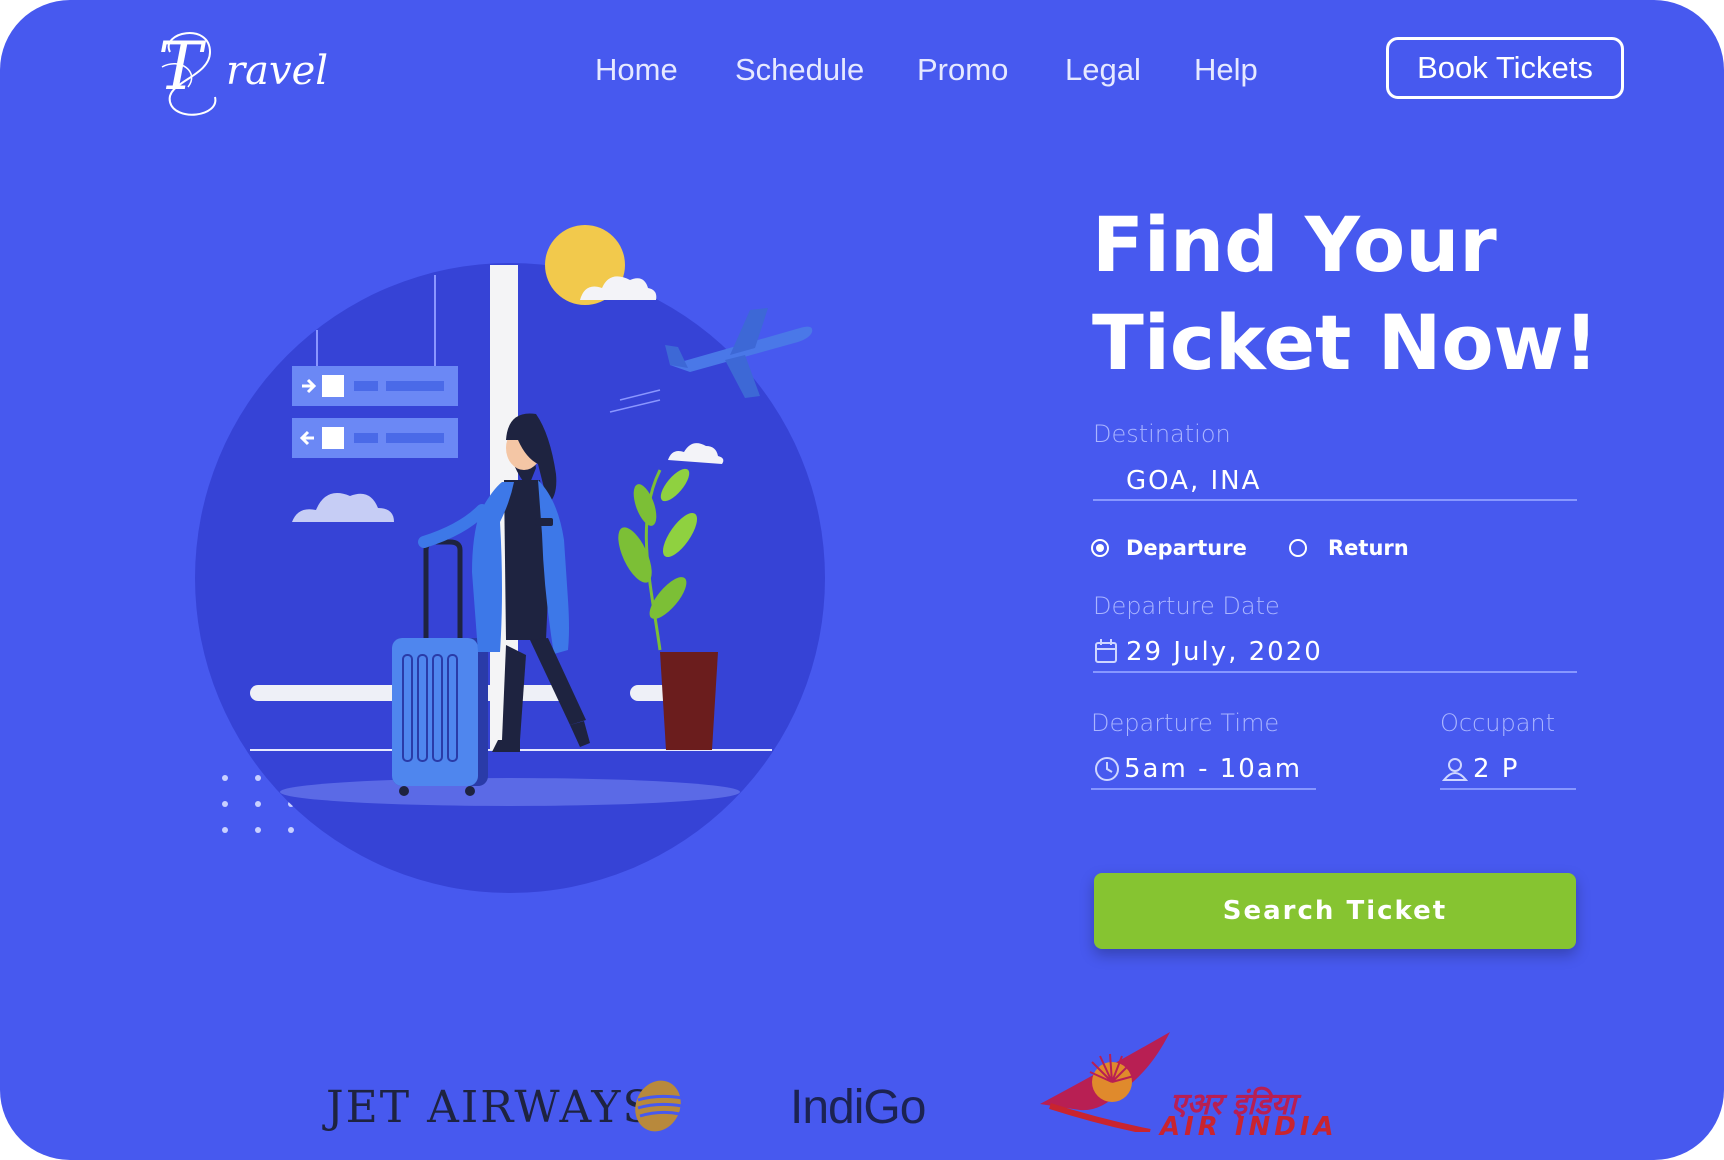  I want to click on calendar-icon, so click(1106, 651).